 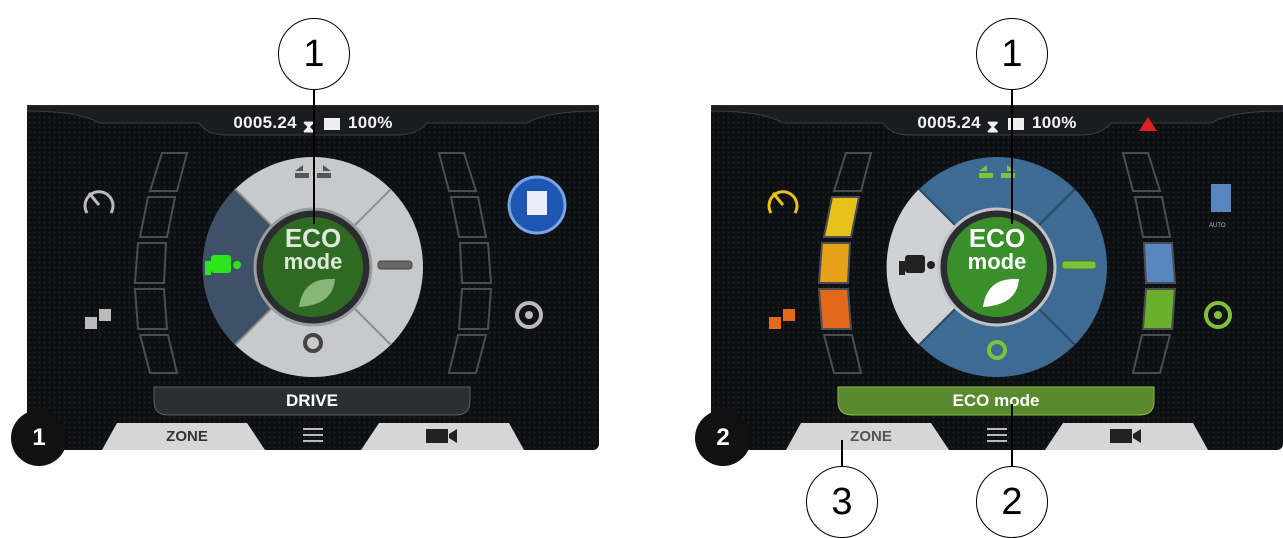 What do you see at coordinates (993, 127) in the screenshot?
I see `hourglass-icon: ⧗` at bounding box center [993, 127].